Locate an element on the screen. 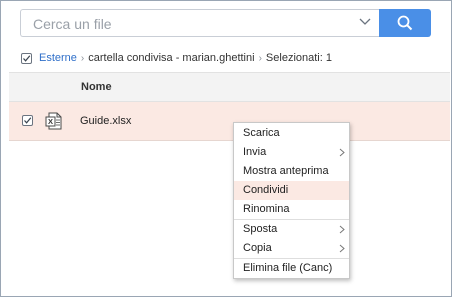 The image size is (452, 297). menu-item-move: Sposta is located at coordinates (291, 229).